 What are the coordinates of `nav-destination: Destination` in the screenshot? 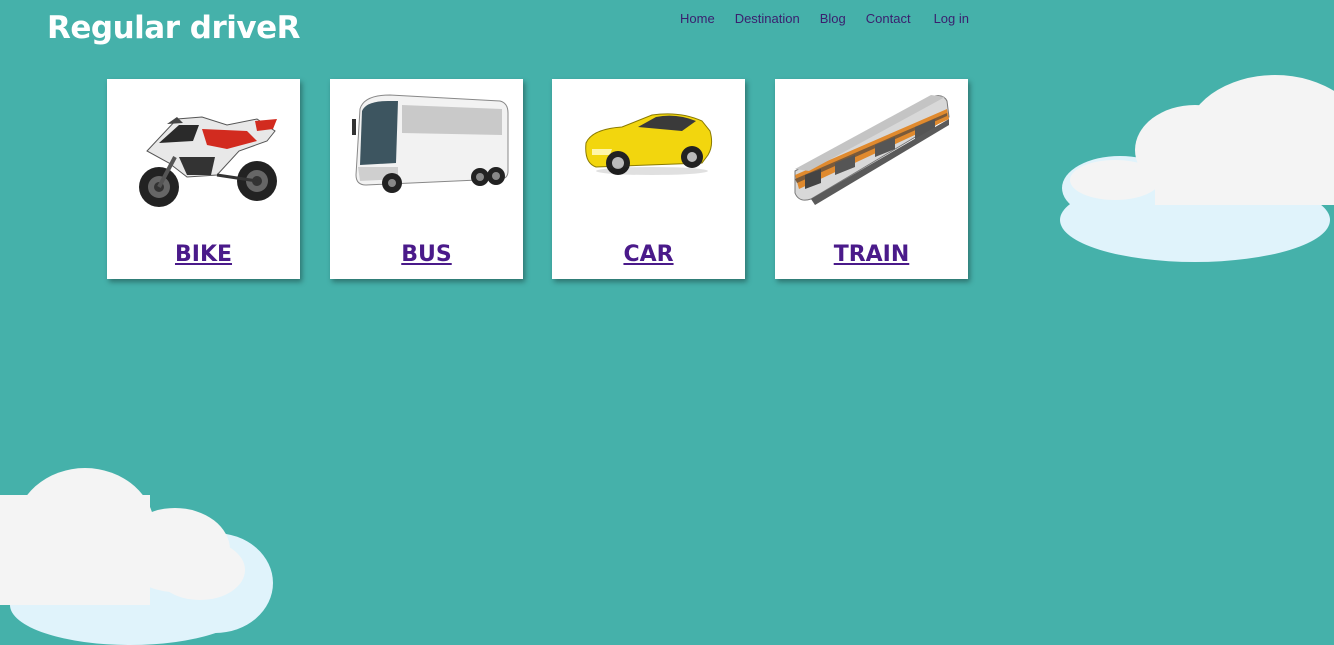 It's located at (767, 18).